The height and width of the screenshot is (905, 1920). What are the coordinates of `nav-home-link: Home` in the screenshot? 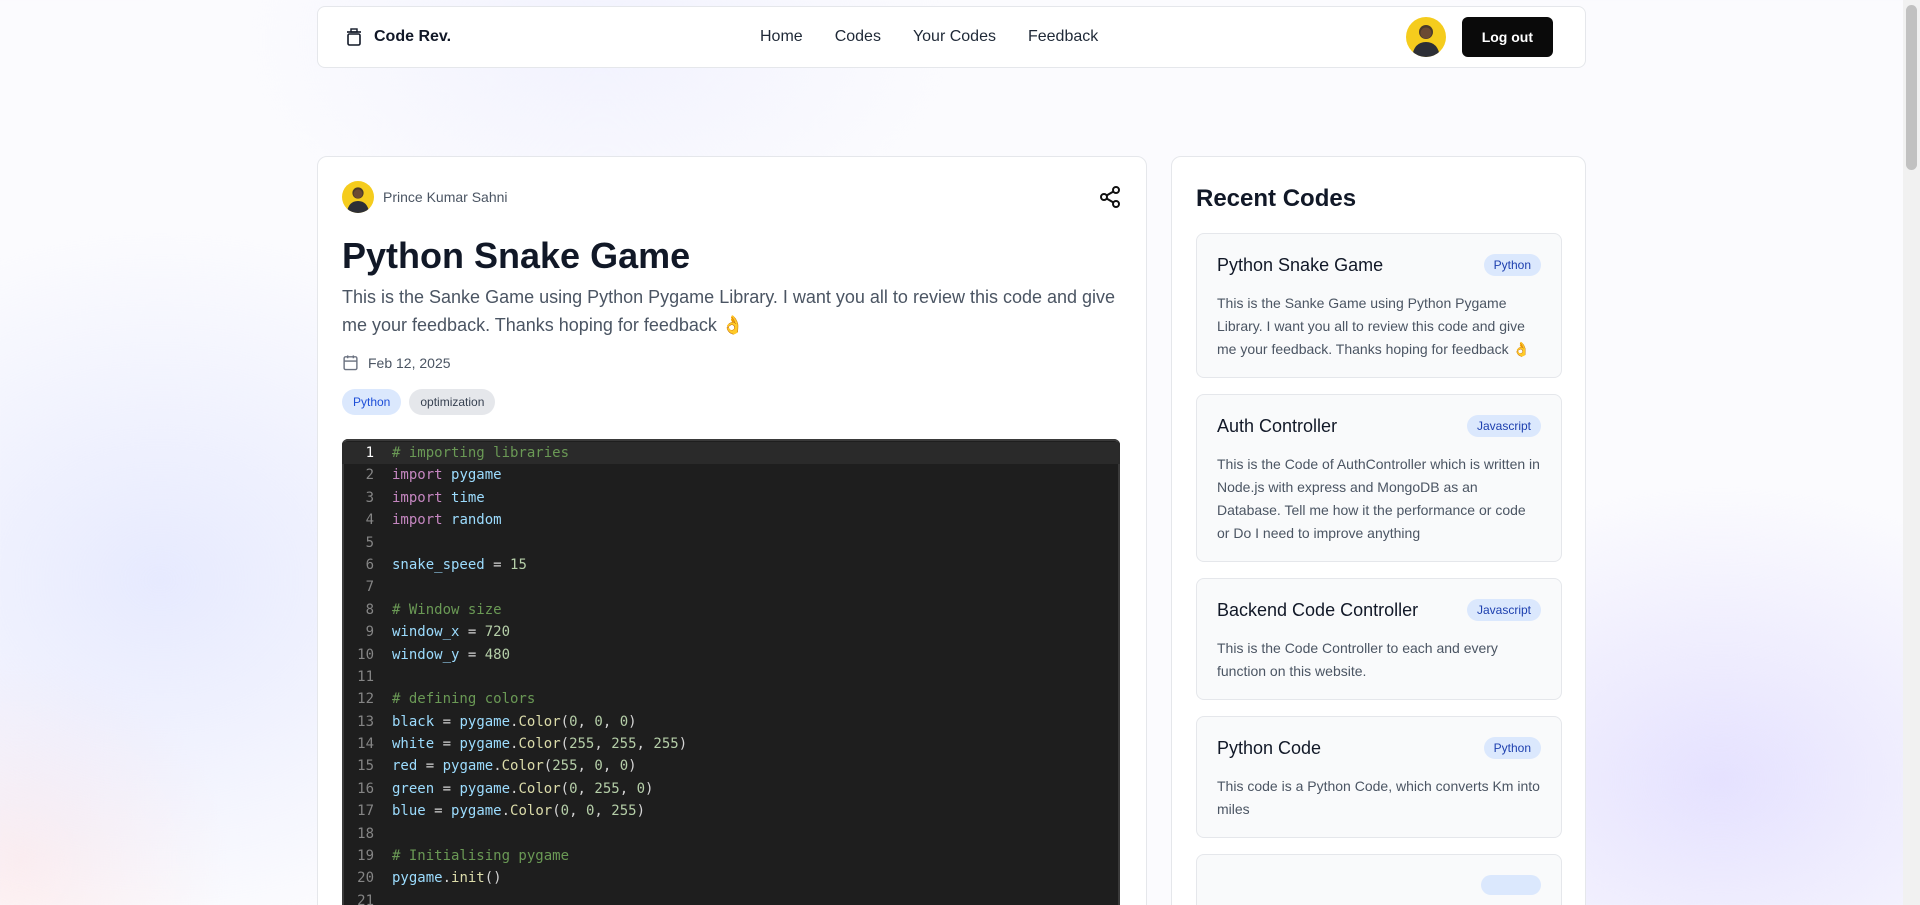 It's located at (781, 37).